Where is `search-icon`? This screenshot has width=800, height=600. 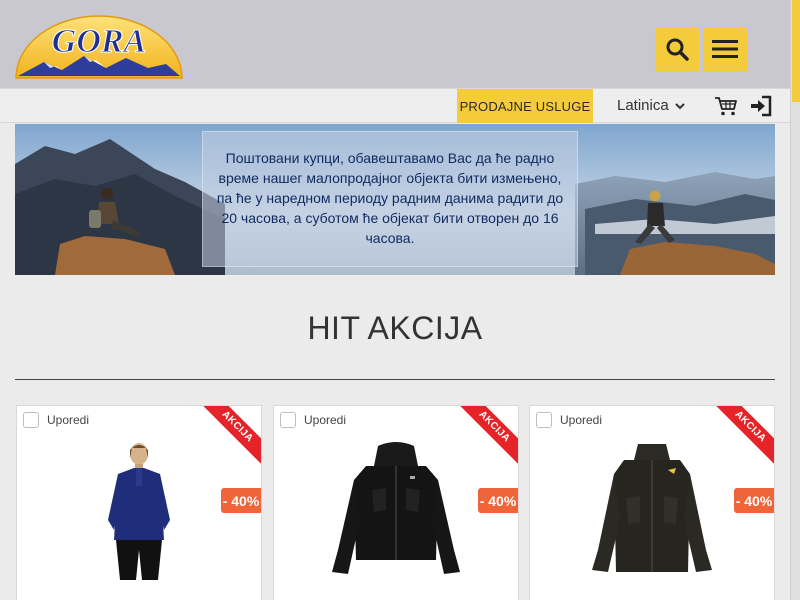
search-icon is located at coordinates (677, 49).